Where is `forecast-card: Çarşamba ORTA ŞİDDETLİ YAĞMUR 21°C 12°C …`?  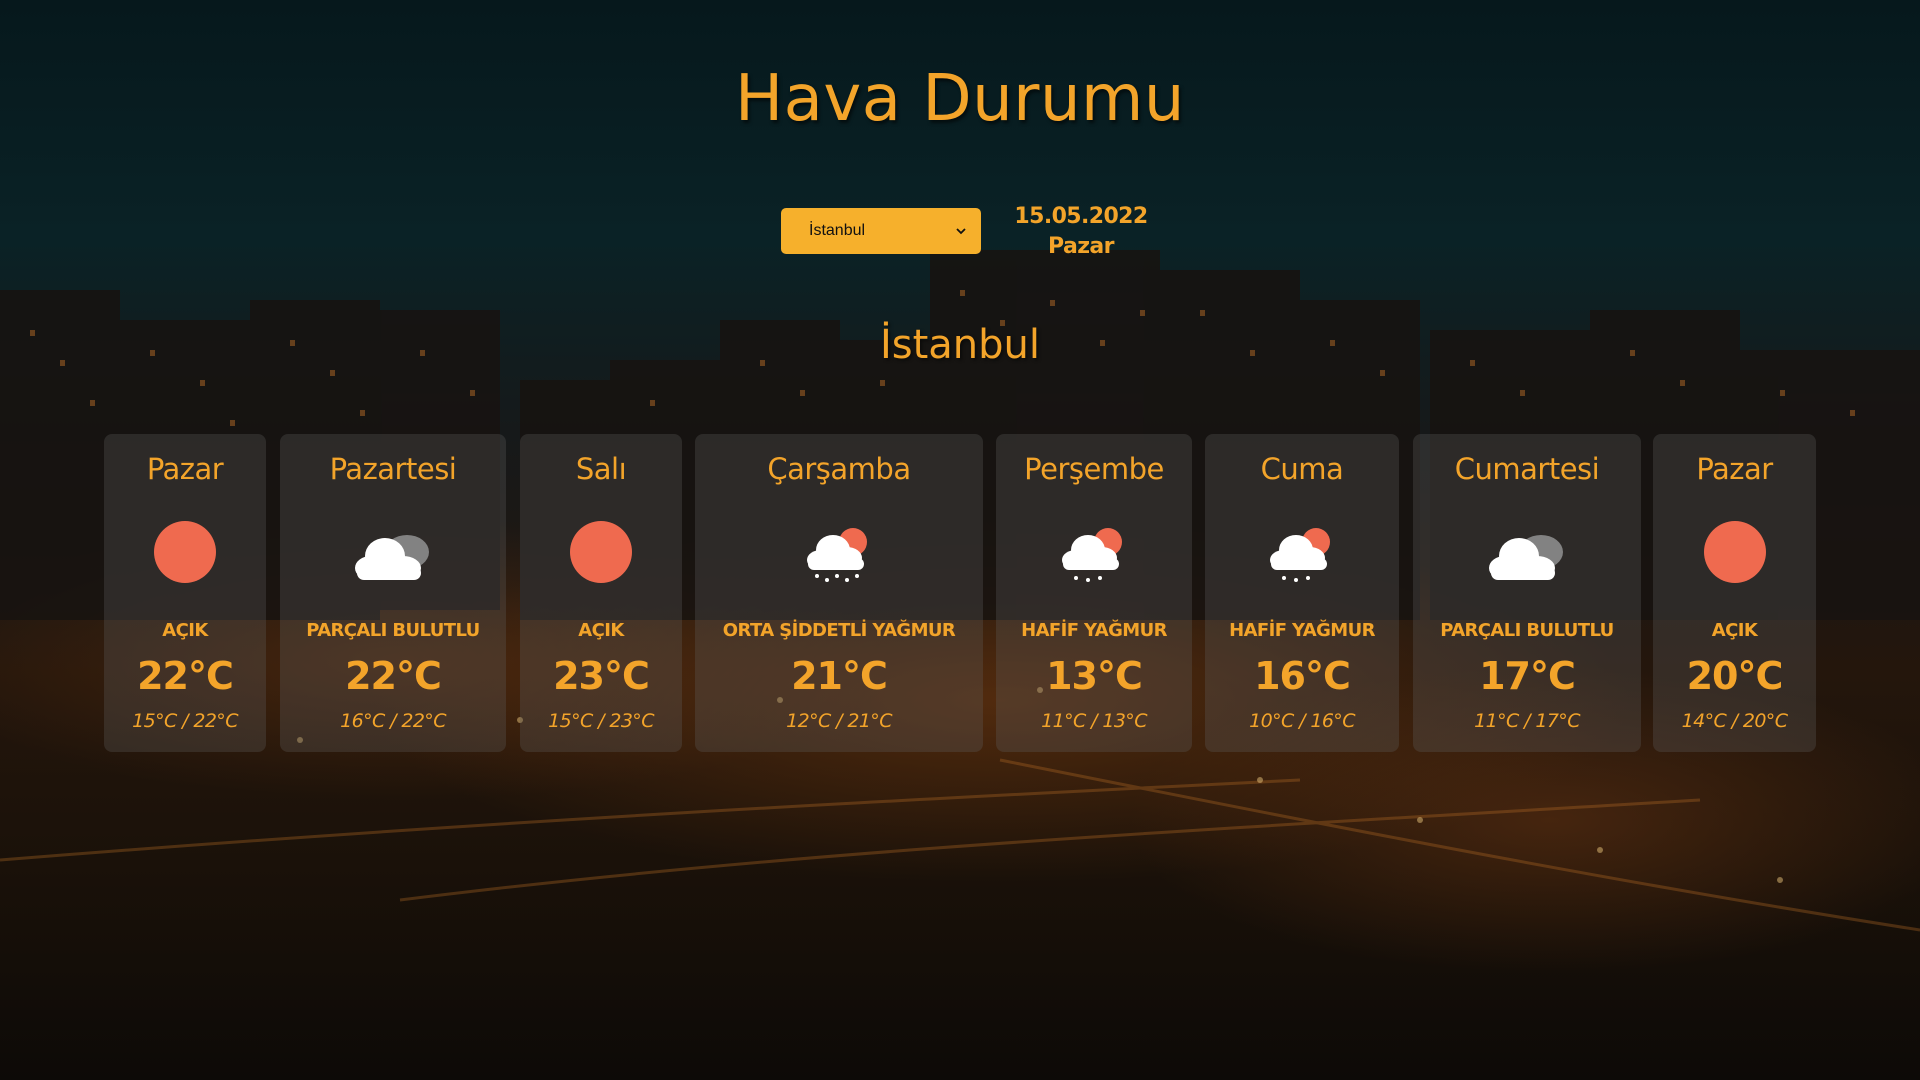
forecast-card: Çarşamba ORTA ŞİDDETLİ YAĞMUR 21°C 12°C … is located at coordinates (839, 593).